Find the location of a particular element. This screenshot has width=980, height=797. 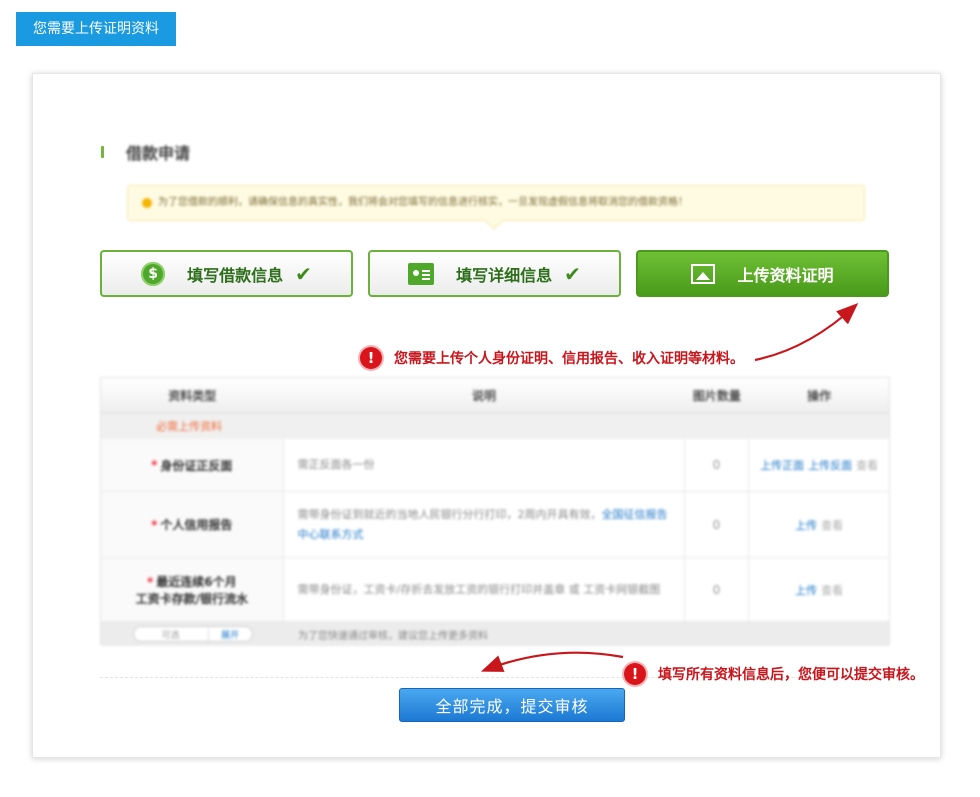

arrow-to-submit is located at coordinates (552, 661).